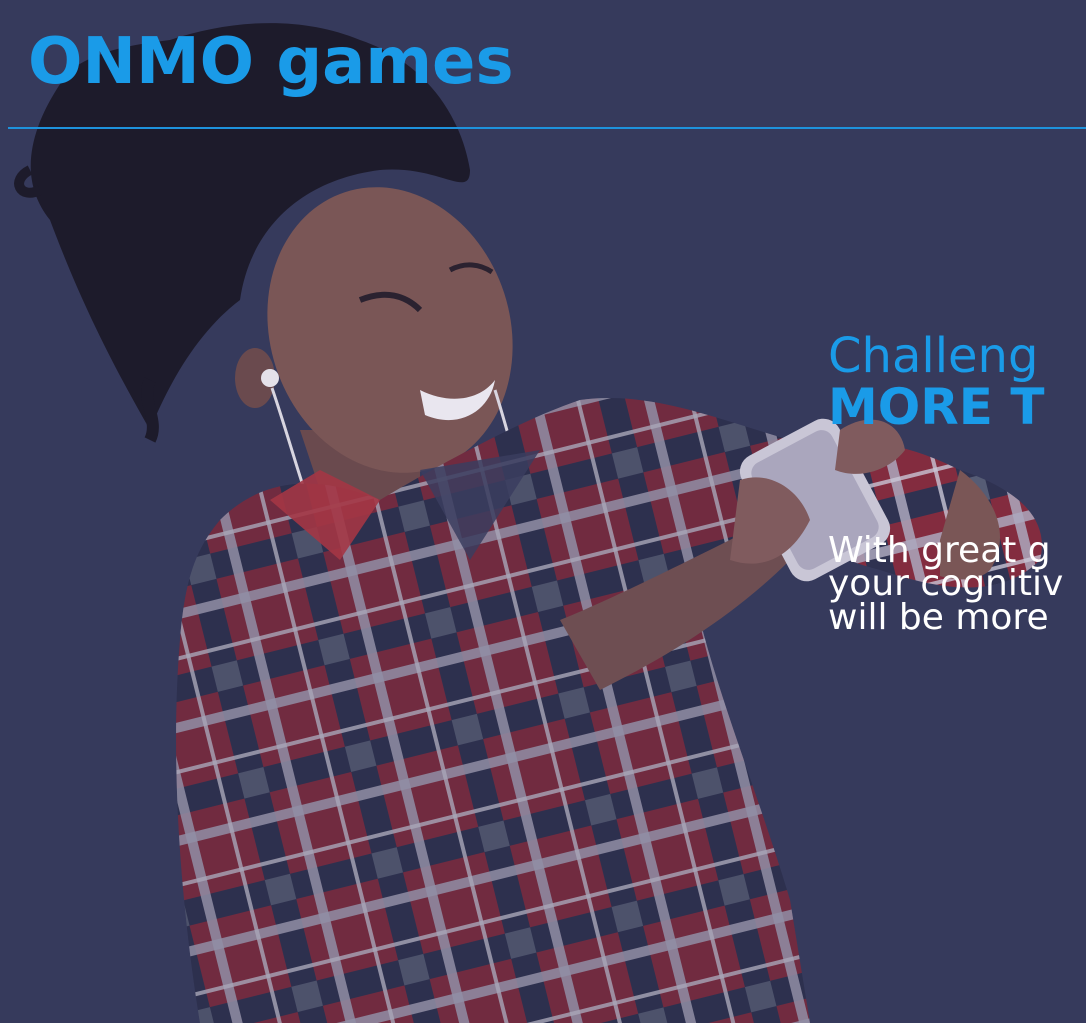  Describe the element at coordinates (547, 128) in the screenshot. I see `header-divider` at that location.